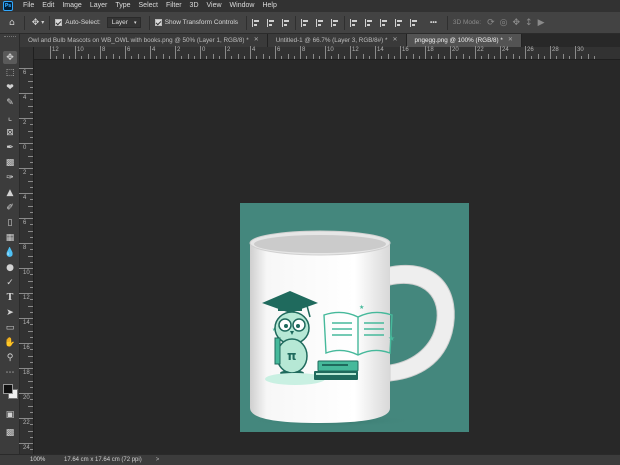 The height and width of the screenshot is (465, 620). I want to click on ruler-h-label: 4, so click(154, 50).